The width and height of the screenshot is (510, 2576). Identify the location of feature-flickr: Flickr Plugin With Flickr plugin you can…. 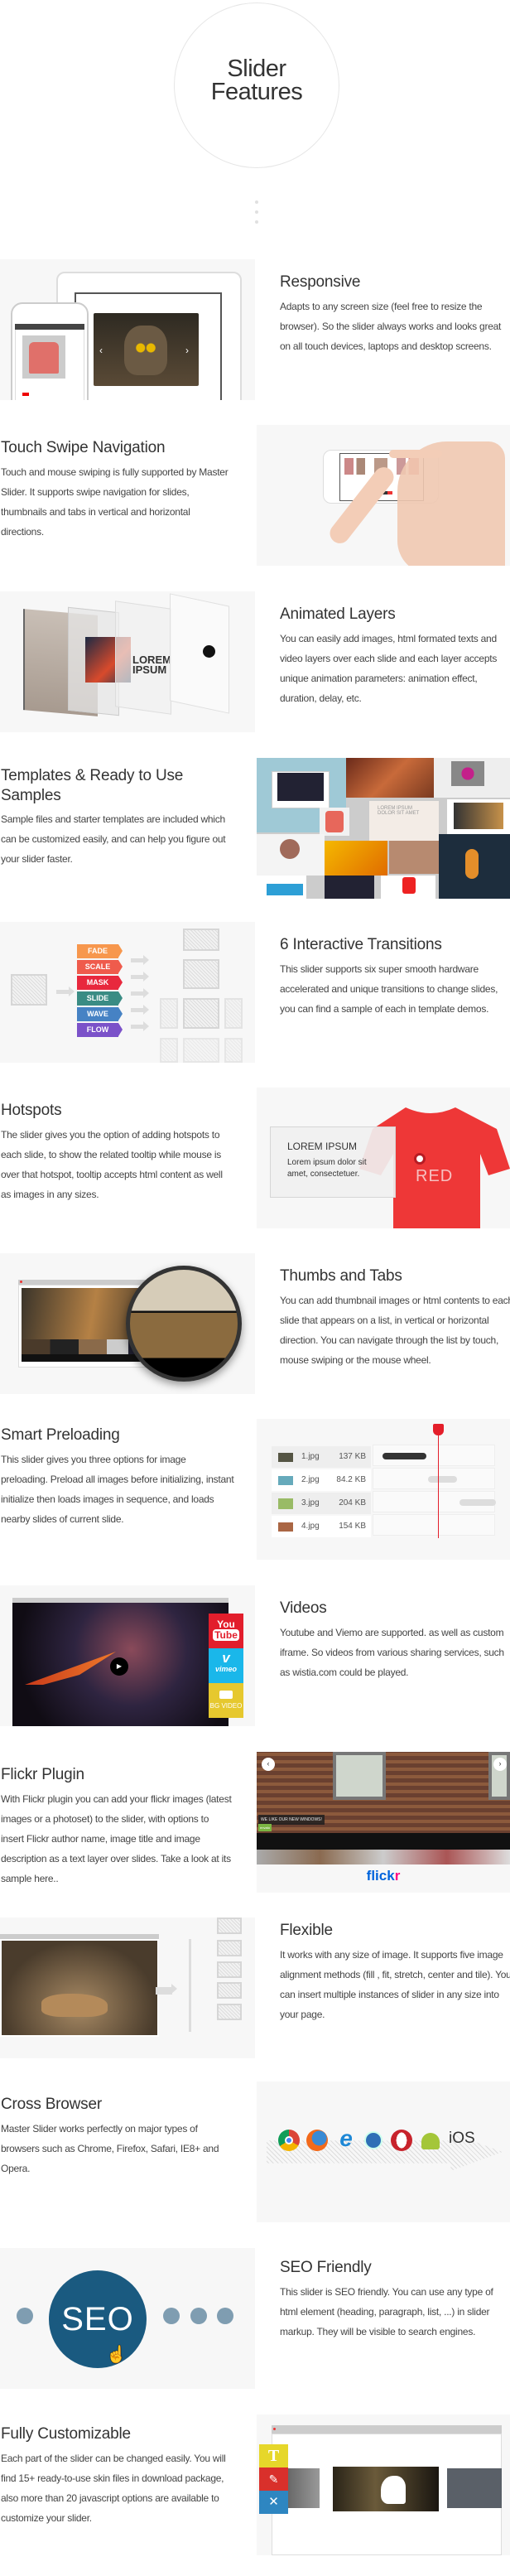
(255, 1822).